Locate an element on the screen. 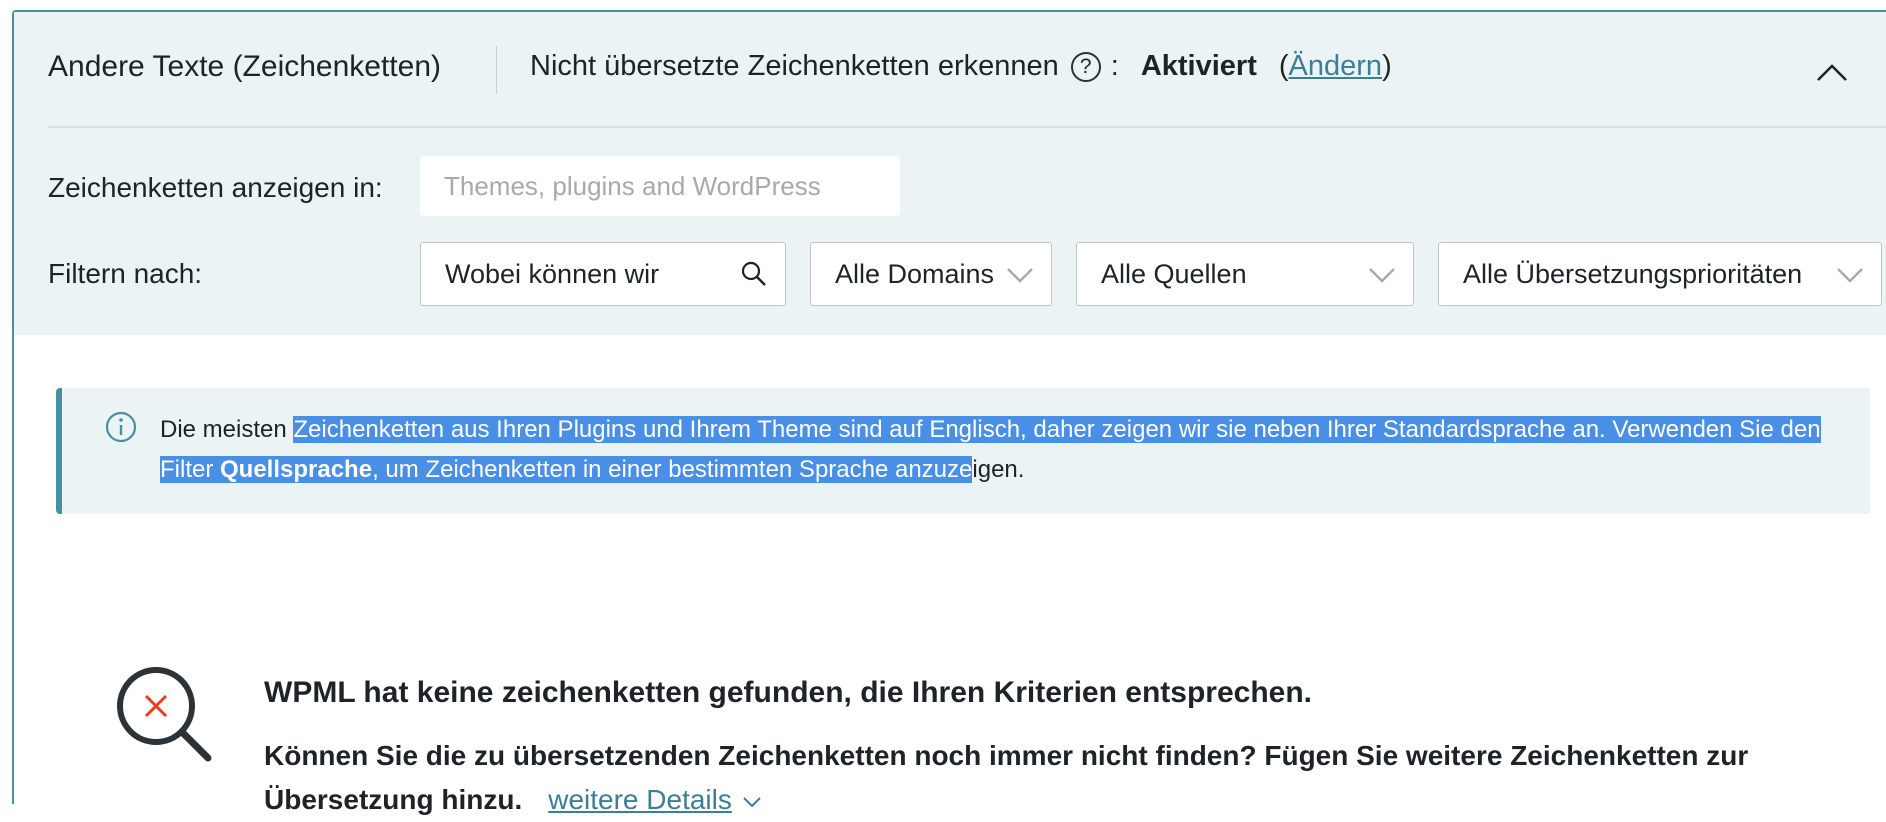 Image resolution: width=1886 pixels, height=822 pixels. sources-select: Alle Quellen is located at coordinates (1245, 274).